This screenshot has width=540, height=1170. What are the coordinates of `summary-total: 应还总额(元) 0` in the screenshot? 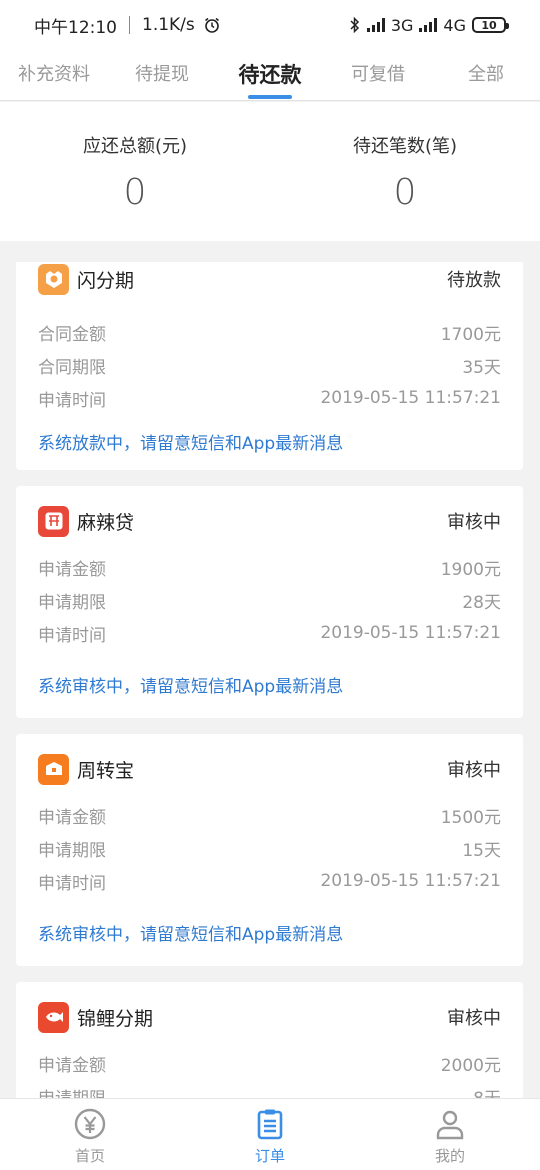 It's located at (135, 171).